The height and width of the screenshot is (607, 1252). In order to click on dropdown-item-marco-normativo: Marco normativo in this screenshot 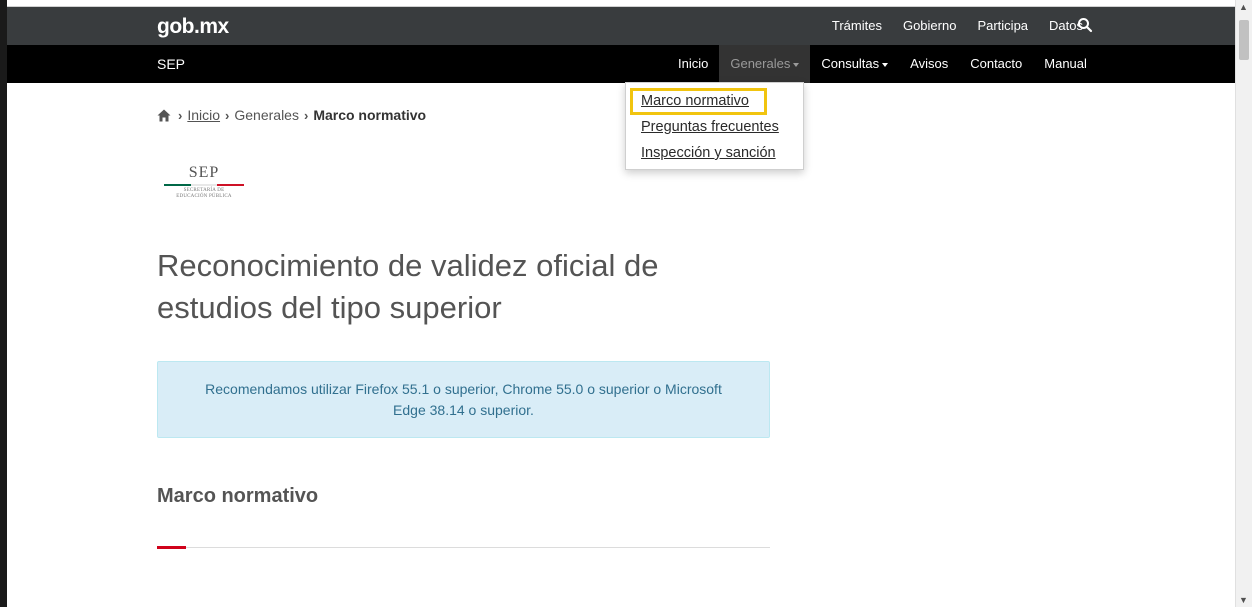, I will do `click(695, 101)`.